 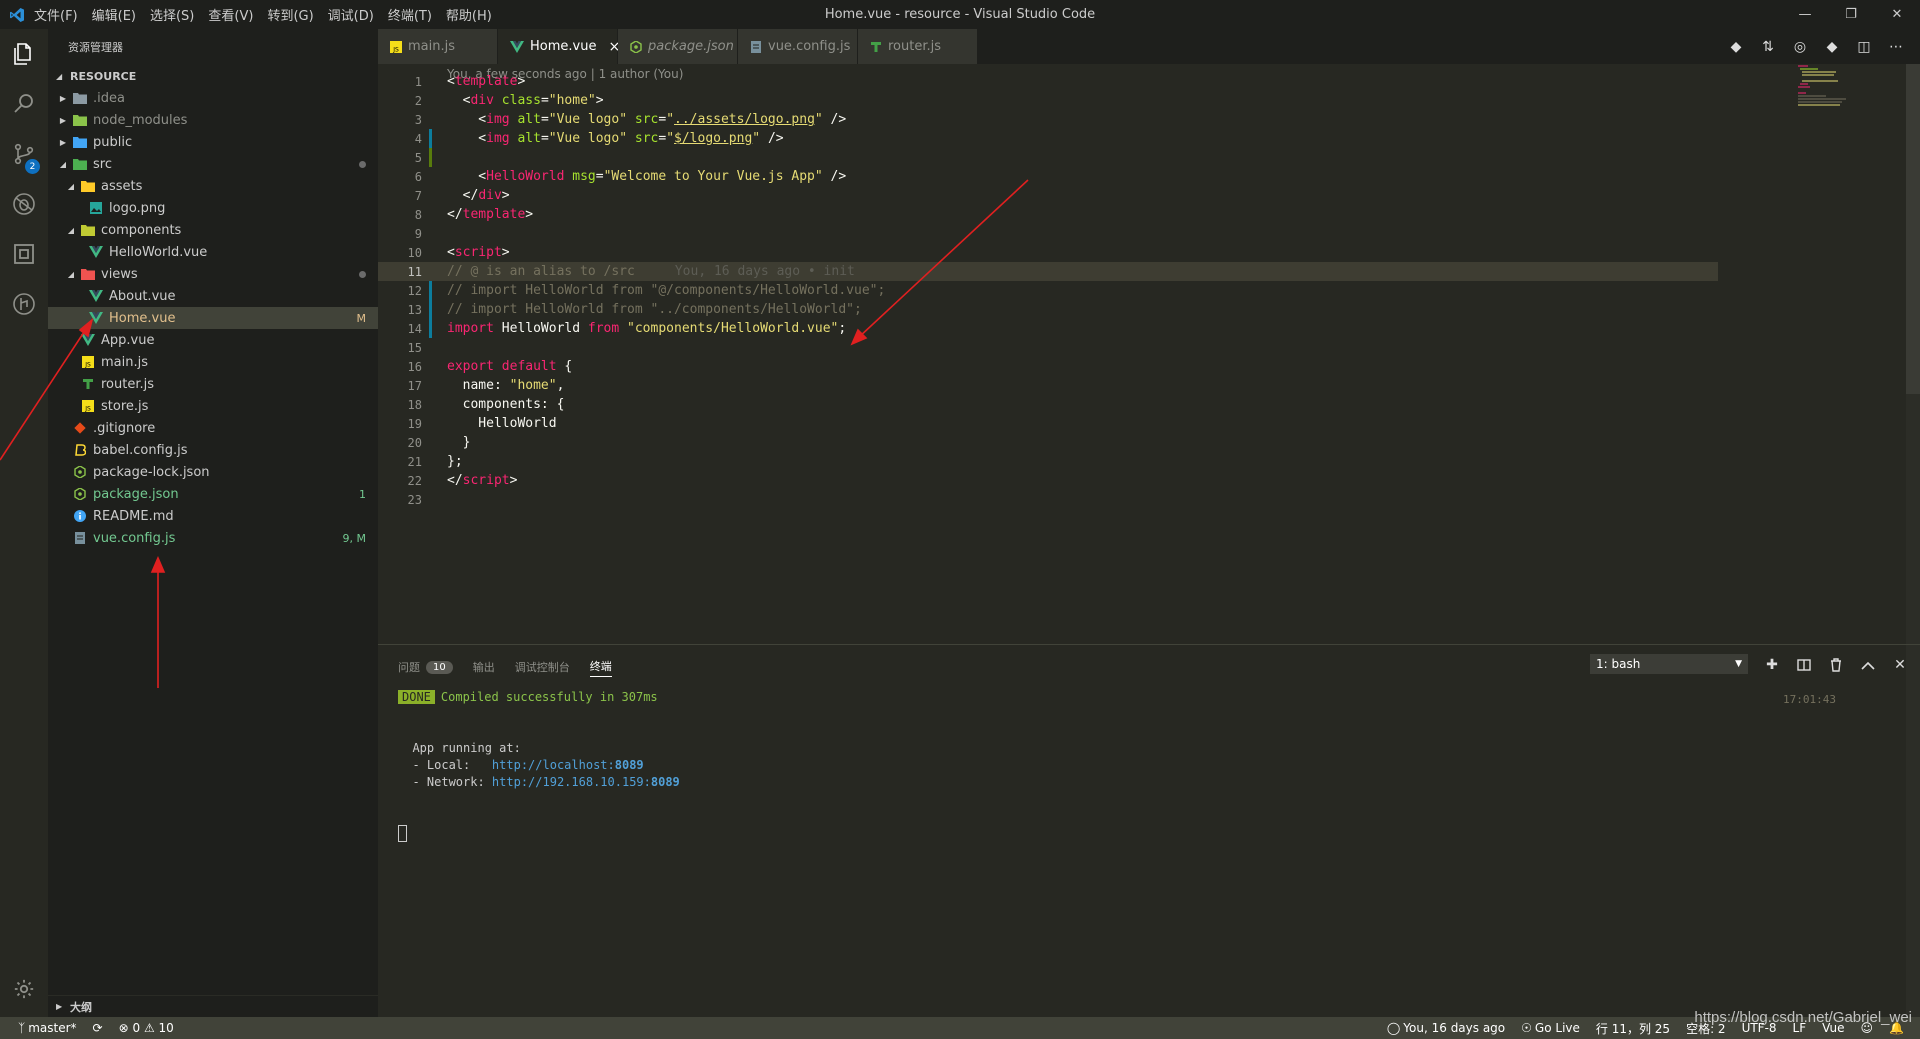 What do you see at coordinates (1868, 665) in the screenshot?
I see `maximize-panel-icon` at bounding box center [1868, 665].